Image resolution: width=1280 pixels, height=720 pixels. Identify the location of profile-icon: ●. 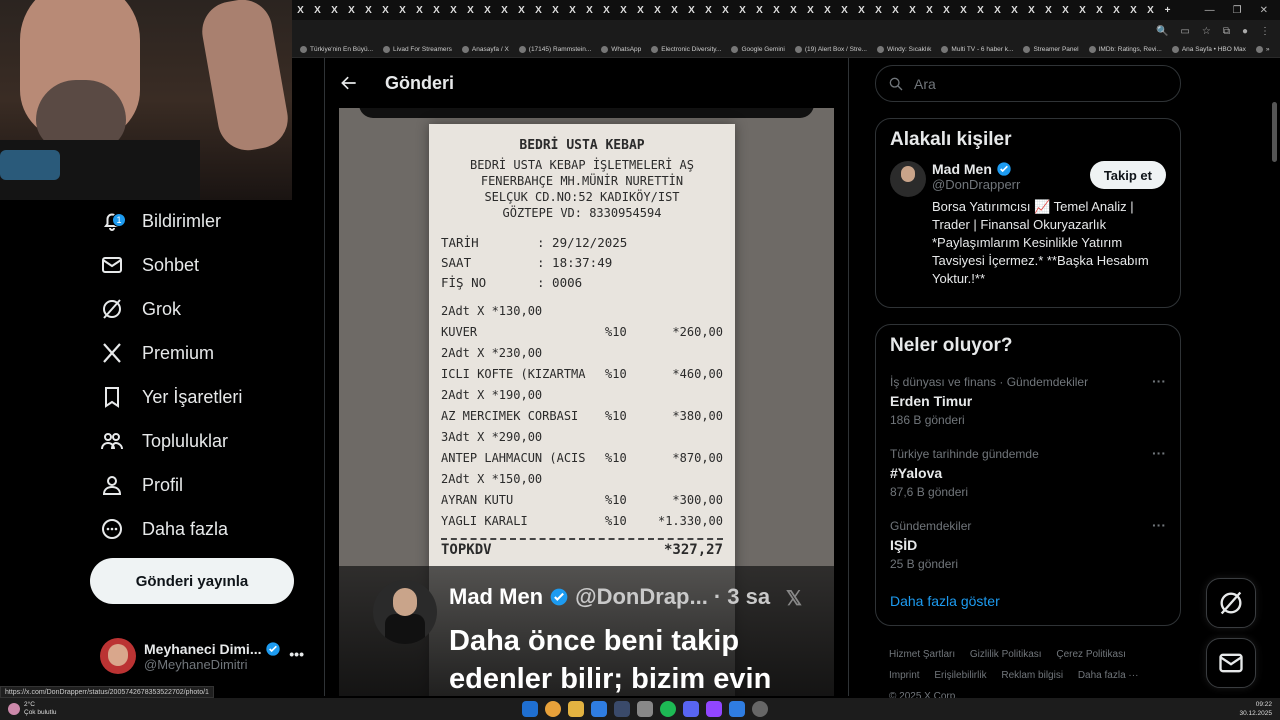
(1245, 31).